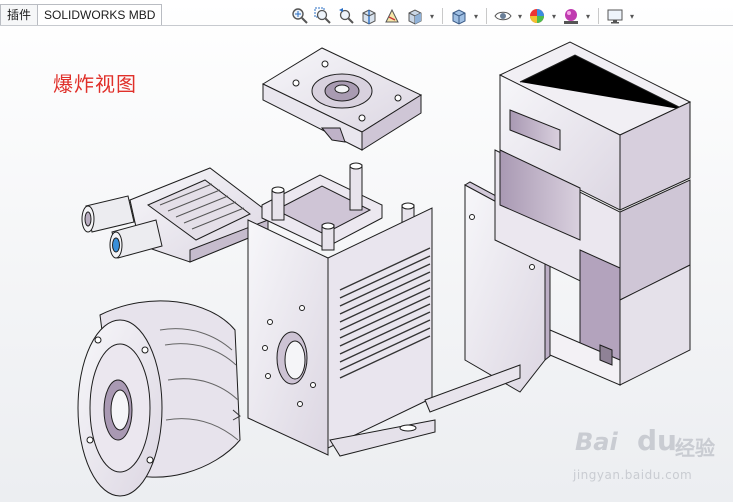 The image size is (733, 502). I want to click on apply-scene-icon, so click(571, 16).